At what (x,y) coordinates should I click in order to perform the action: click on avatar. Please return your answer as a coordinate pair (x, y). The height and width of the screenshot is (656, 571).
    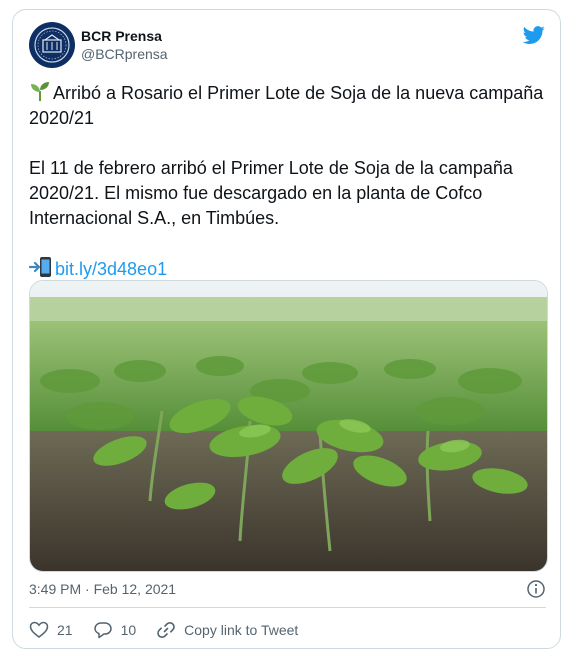
    Looking at the image, I should click on (52, 45).